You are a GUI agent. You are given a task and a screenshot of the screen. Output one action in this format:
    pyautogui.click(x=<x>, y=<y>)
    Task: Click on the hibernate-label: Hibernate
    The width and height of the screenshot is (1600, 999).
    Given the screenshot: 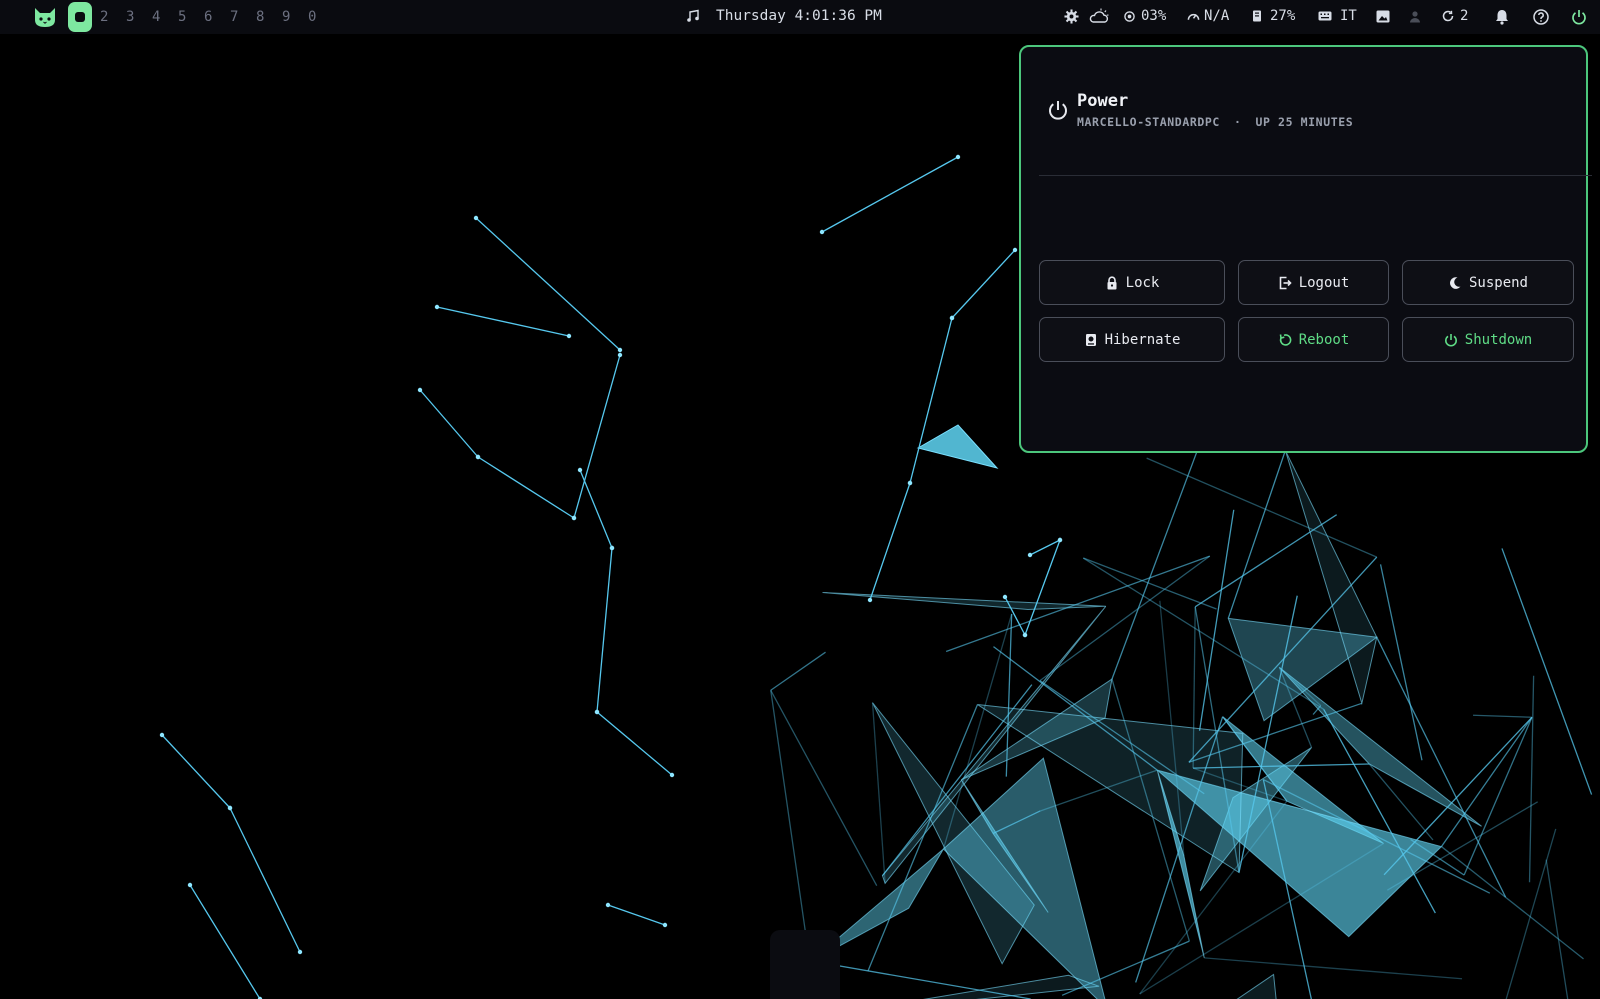 What is the action you would take?
    pyautogui.click(x=1142, y=339)
    